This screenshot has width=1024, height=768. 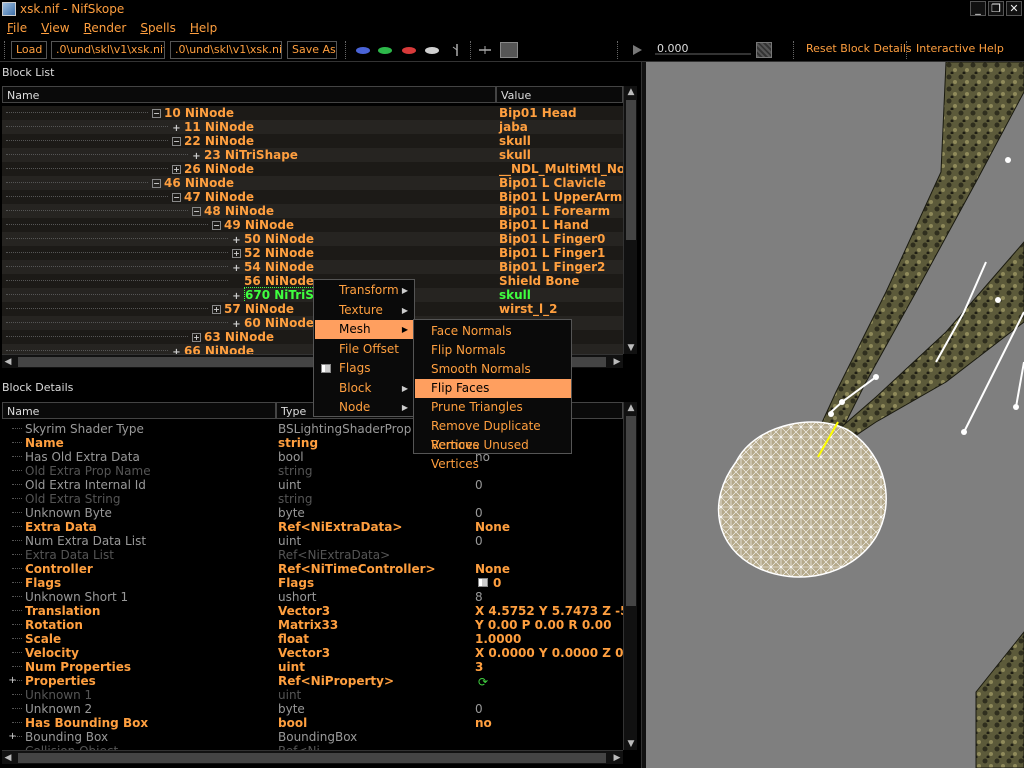 I want to click on block-list-row: +54 NiNode Bip01 L Finger2, so click(x=312, y=267).